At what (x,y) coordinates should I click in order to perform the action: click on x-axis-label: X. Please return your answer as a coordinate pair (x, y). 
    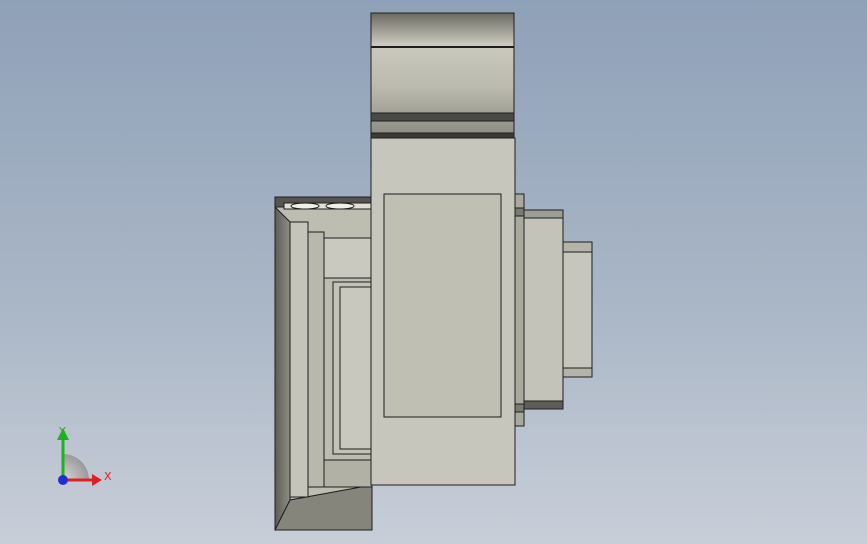
    Looking at the image, I should click on (108, 476).